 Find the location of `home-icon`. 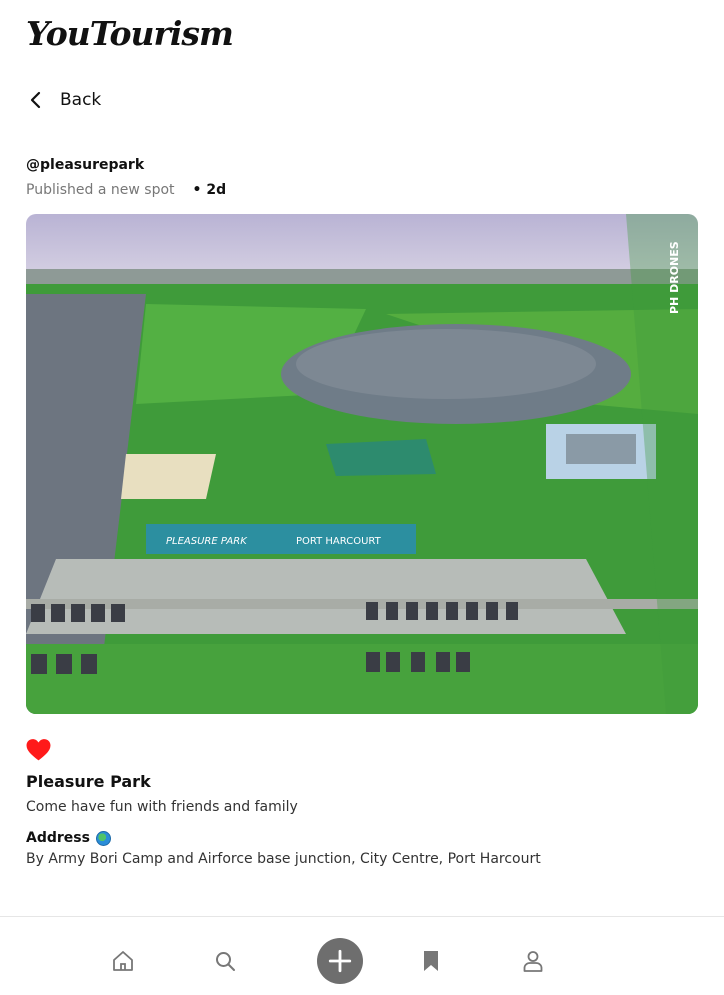

home-icon is located at coordinates (123, 961).